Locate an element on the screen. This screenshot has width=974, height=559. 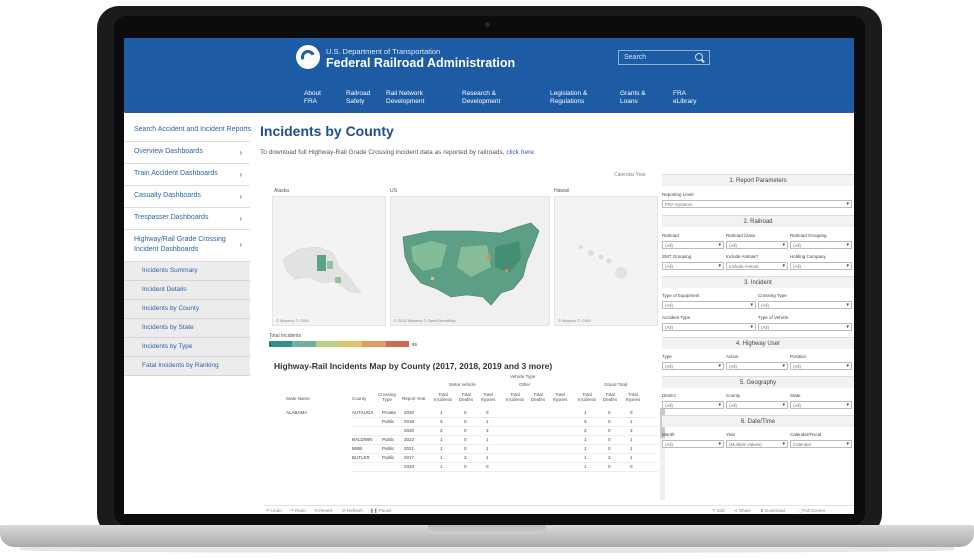
action-select: (All) is located at coordinates (757, 366).